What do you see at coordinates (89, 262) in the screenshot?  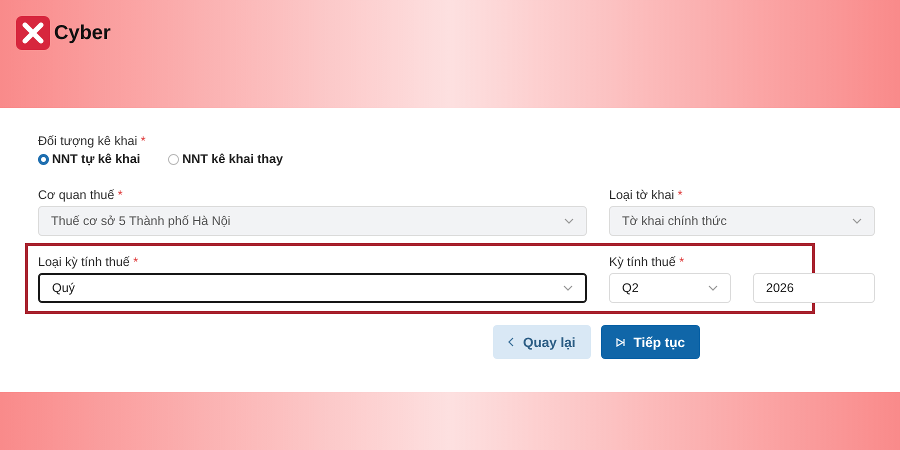 I see `field-label: Loại kỳ tính thuế *` at bounding box center [89, 262].